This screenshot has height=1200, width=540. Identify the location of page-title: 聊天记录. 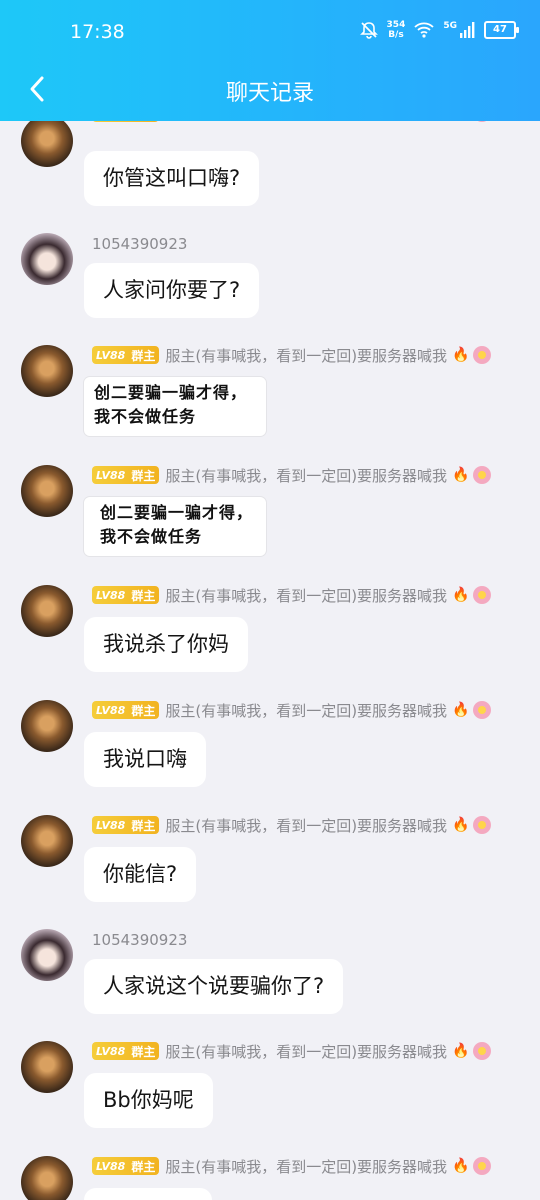
(269, 93).